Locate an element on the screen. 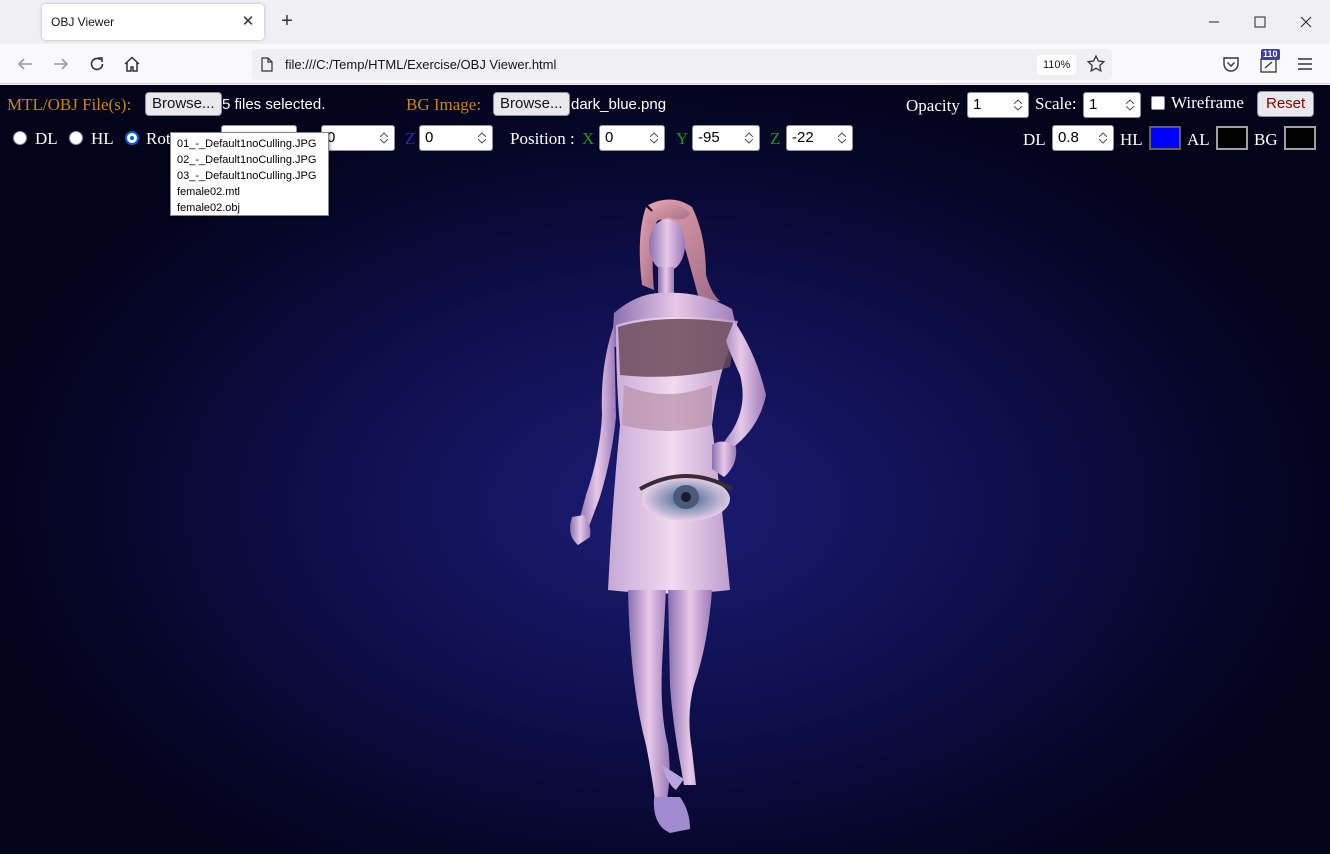 The width and height of the screenshot is (1330, 854). wireframe-checkbox is located at coordinates (1158, 103).